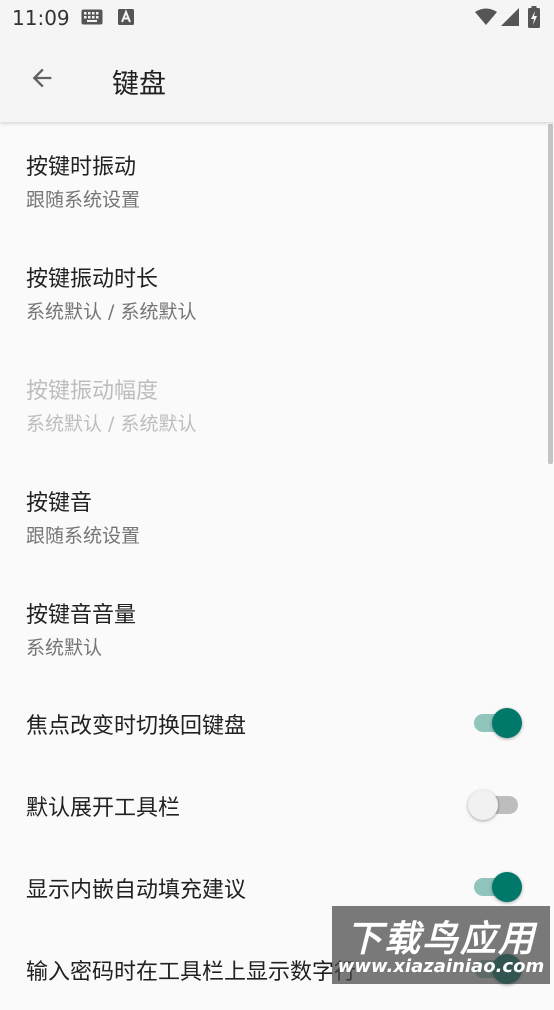  I want to click on app-bar: 键盘, so click(277, 80).